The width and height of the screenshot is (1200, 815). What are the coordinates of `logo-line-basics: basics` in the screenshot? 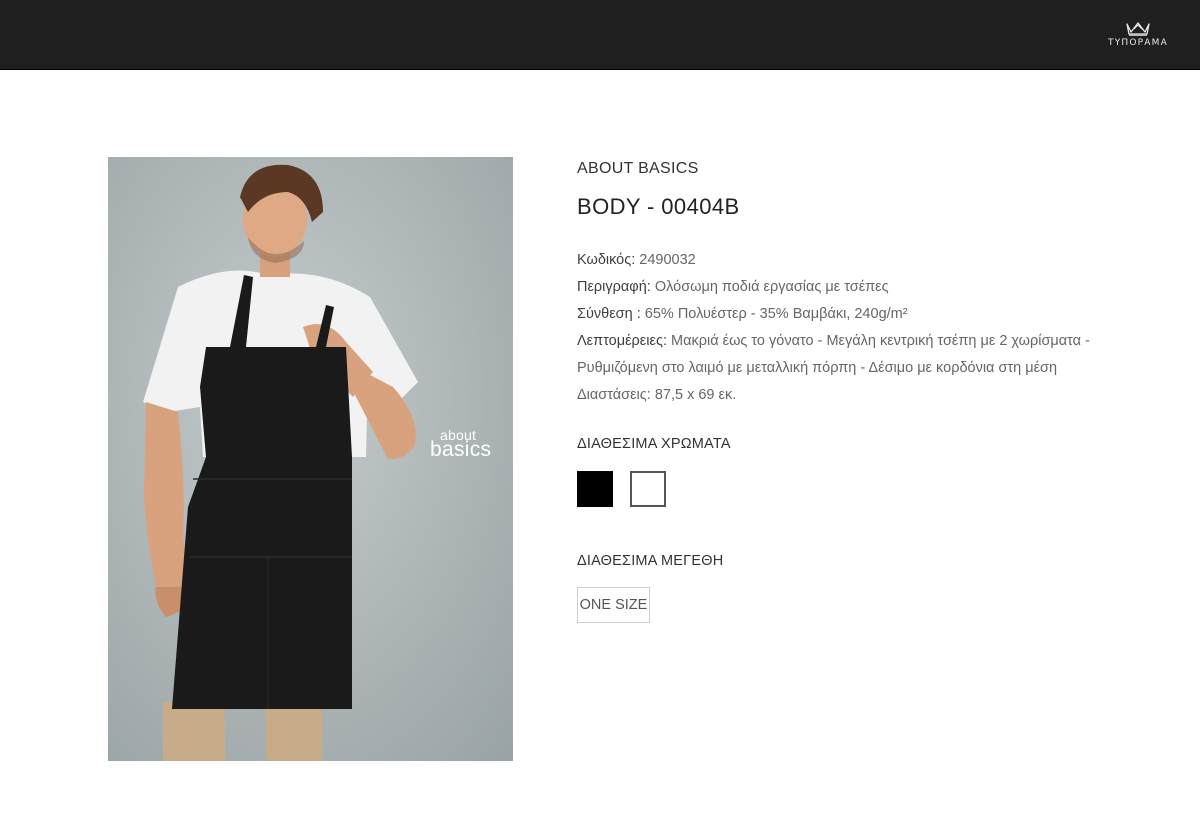 It's located at (461, 449).